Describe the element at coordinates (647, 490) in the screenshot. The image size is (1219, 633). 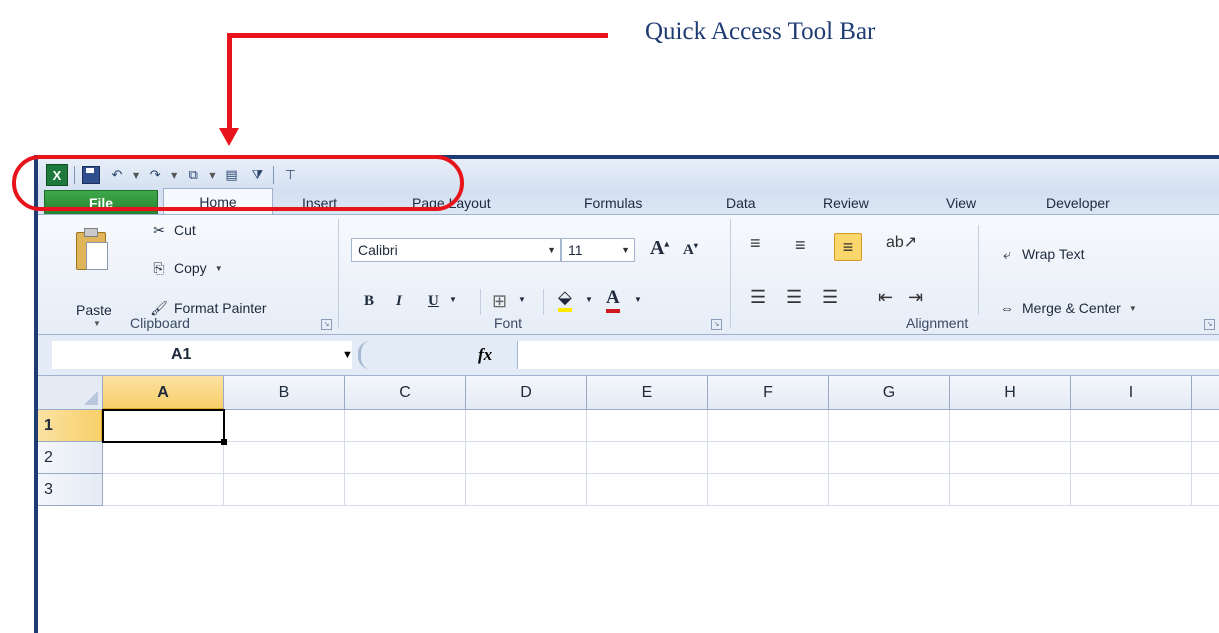
I see `cell-e3` at that location.